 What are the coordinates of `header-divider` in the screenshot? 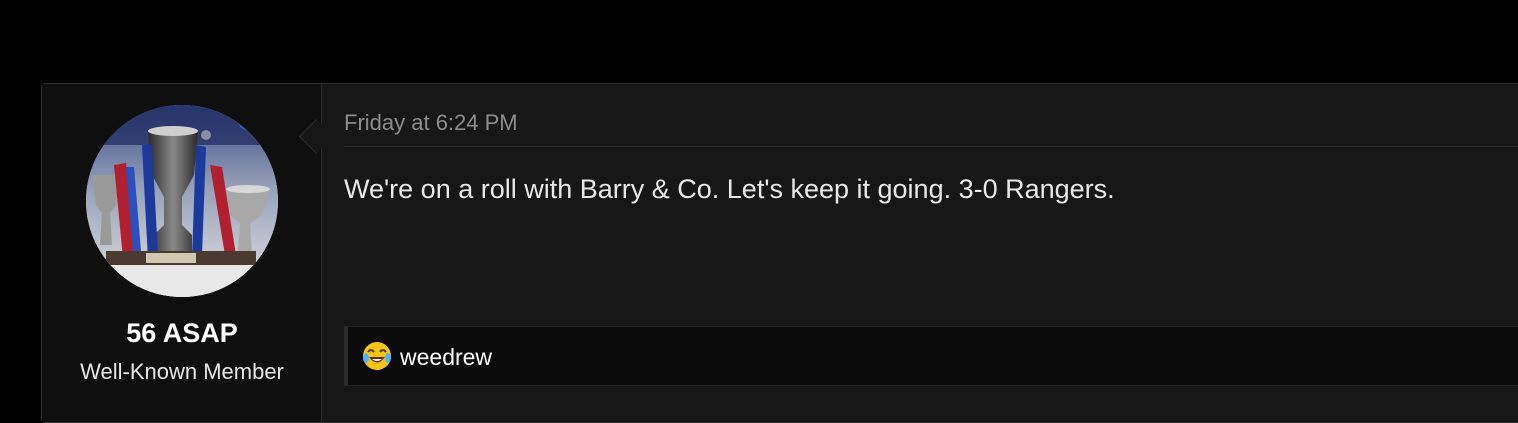 It's located at (931, 146).